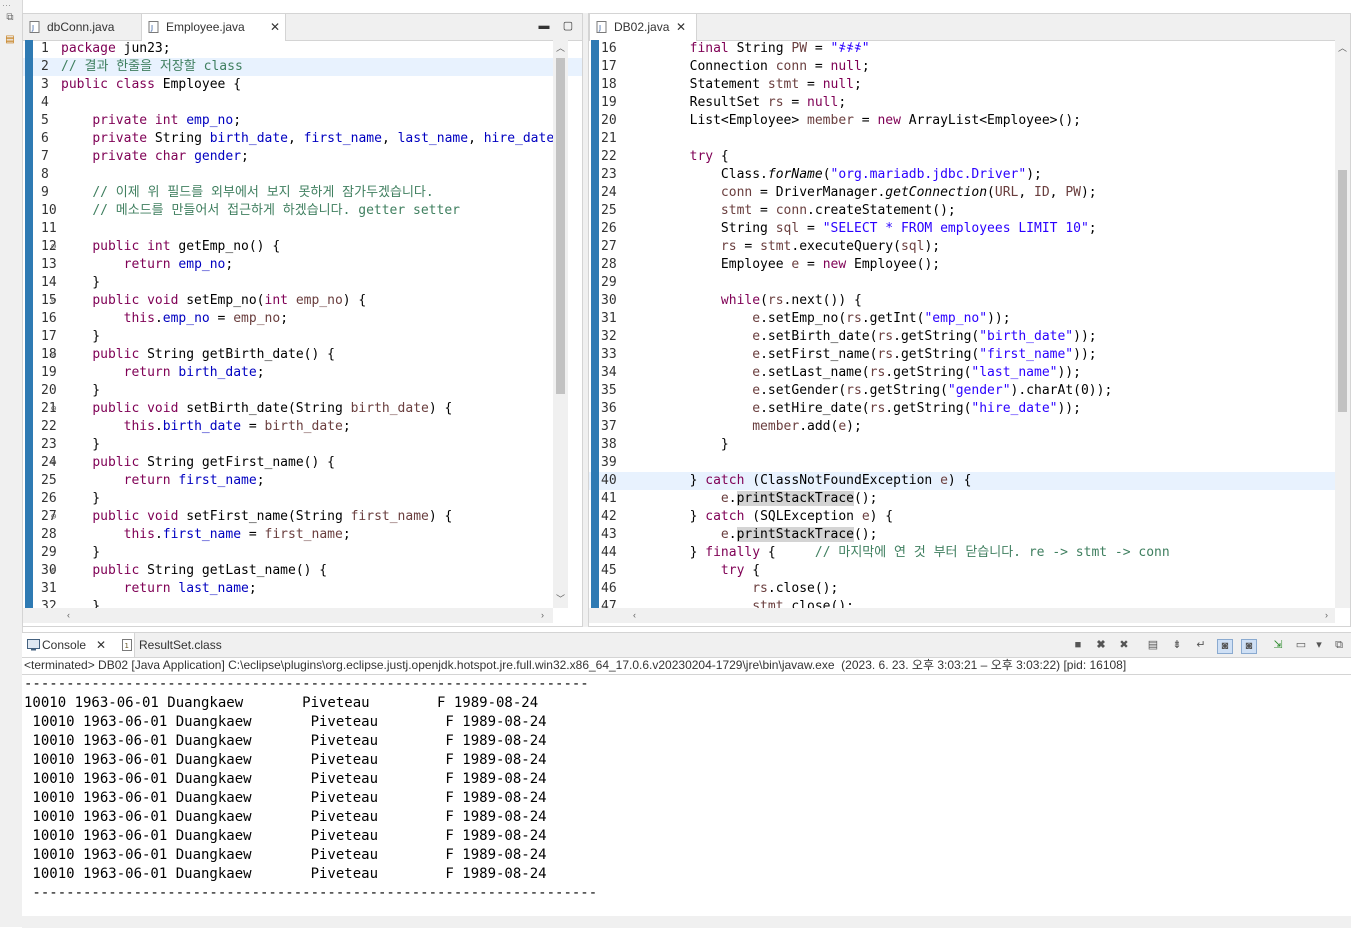  What do you see at coordinates (302, 553) in the screenshot?
I see `code-line: 29 }` at bounding box center [302, 553].